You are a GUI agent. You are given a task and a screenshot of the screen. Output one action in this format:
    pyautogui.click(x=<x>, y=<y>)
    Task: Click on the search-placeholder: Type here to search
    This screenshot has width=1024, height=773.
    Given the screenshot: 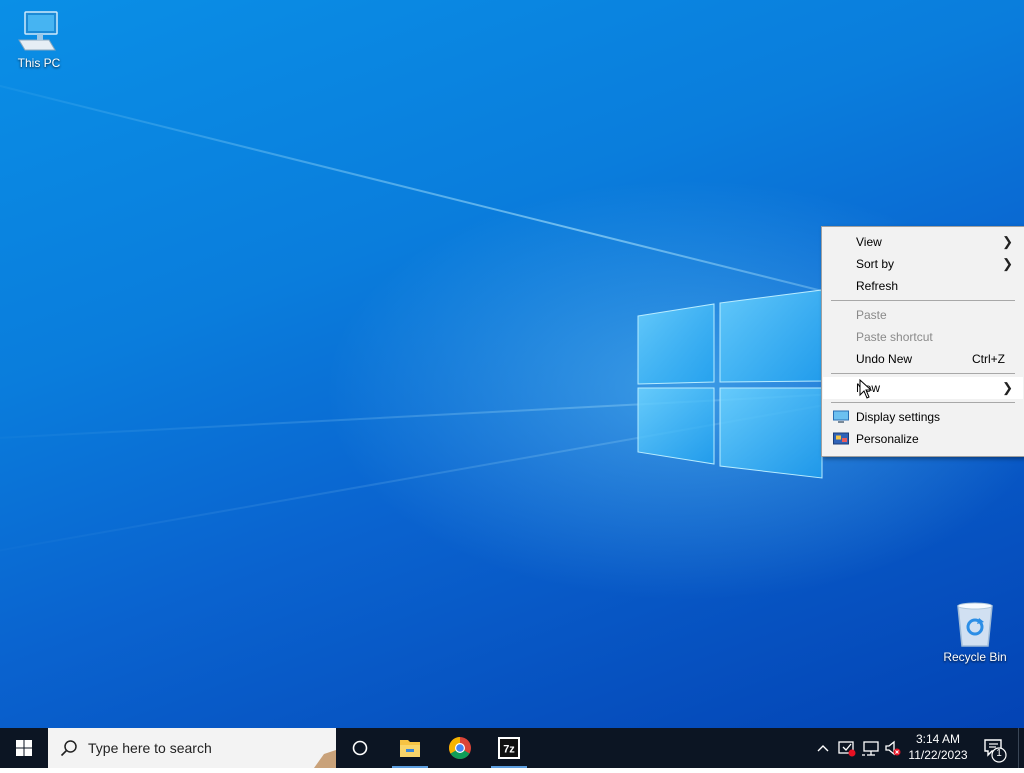 What is the action you would take?
    pyautogui.click(x=150, y=748)
    